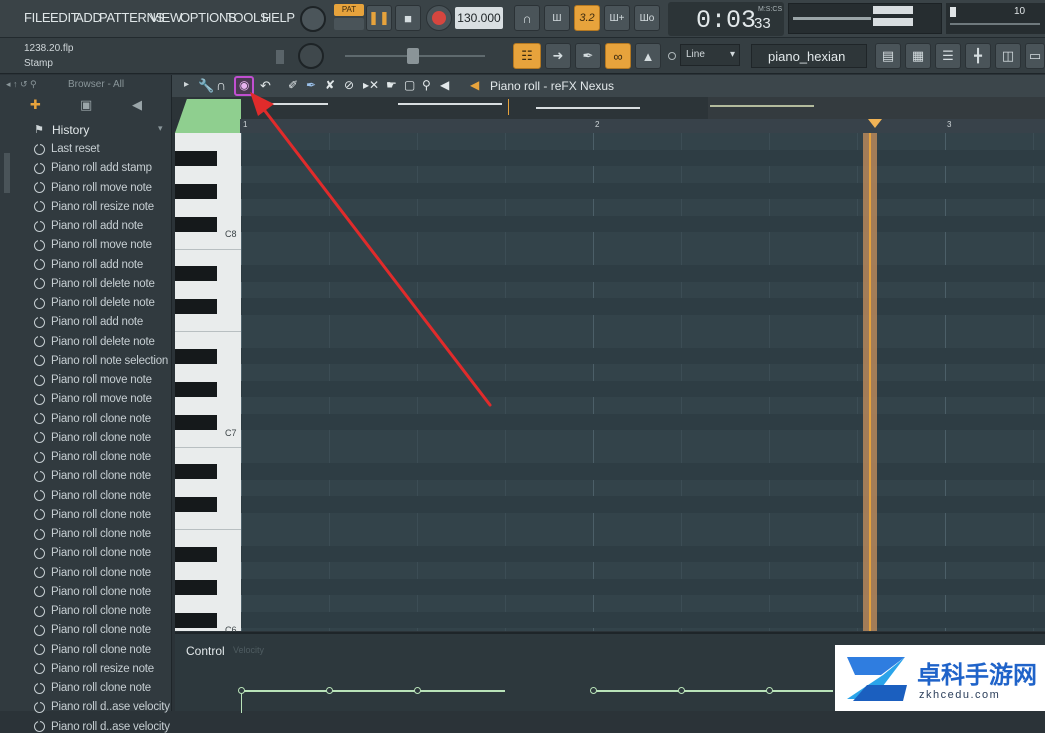 The width and height of the screenshot is (1045, 733). Describe the element at coordinates (205, 651) in the screenshot. I see `control-label: Control` at that location.